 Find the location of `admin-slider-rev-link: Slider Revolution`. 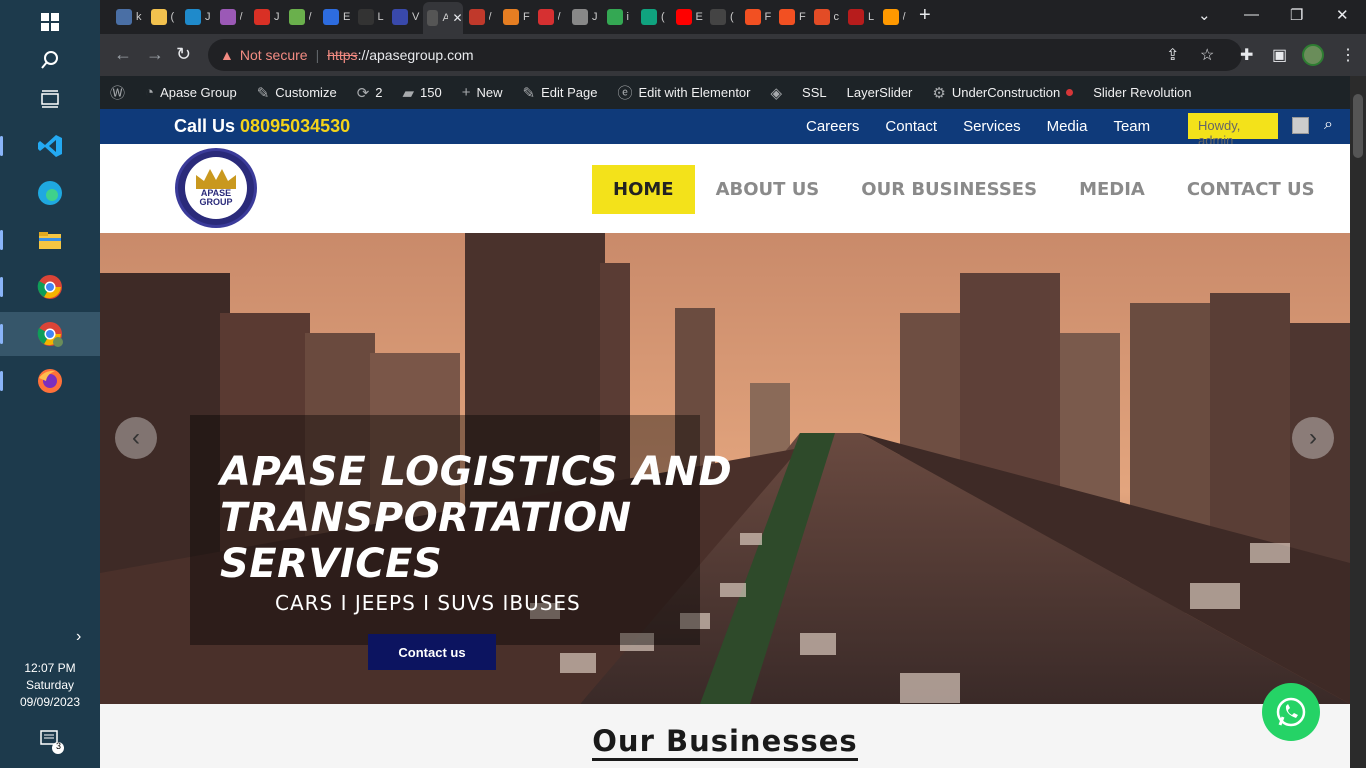

admin-slider-rev-link: Slider Revolution is located at coordinates (1142, 92).